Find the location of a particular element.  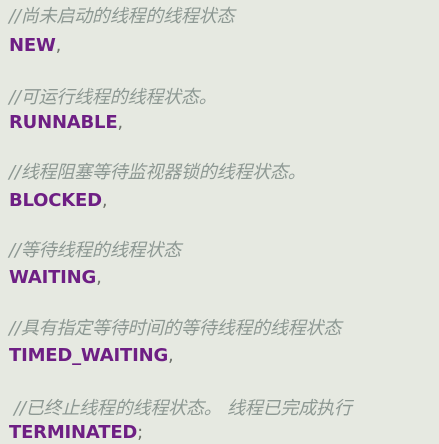

comment-new: //尚未启动的线程的线程状态 is located at coordinates (122, 16).